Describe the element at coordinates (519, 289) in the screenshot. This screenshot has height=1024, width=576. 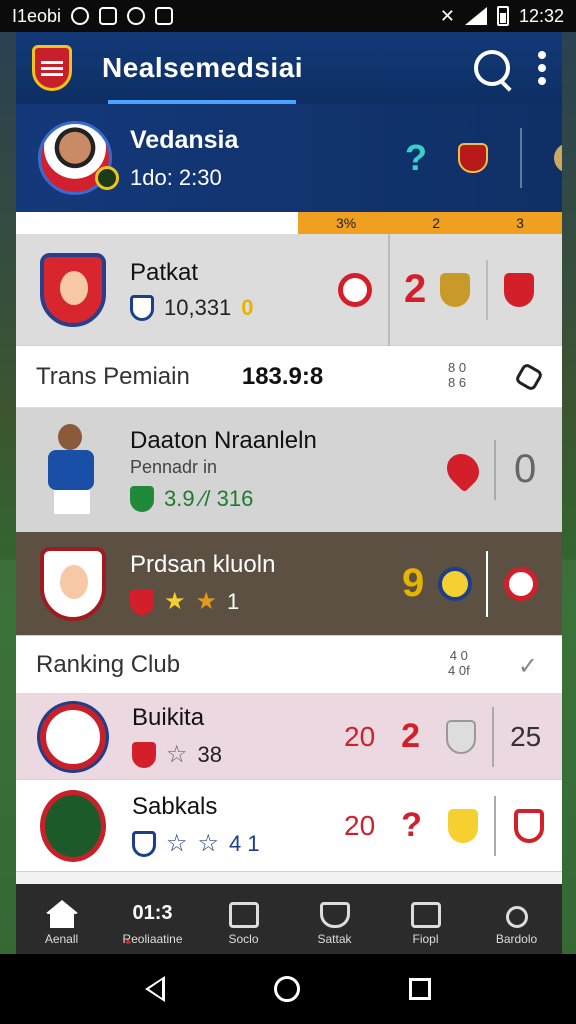
I see `opponent-badge-icon` at that location.